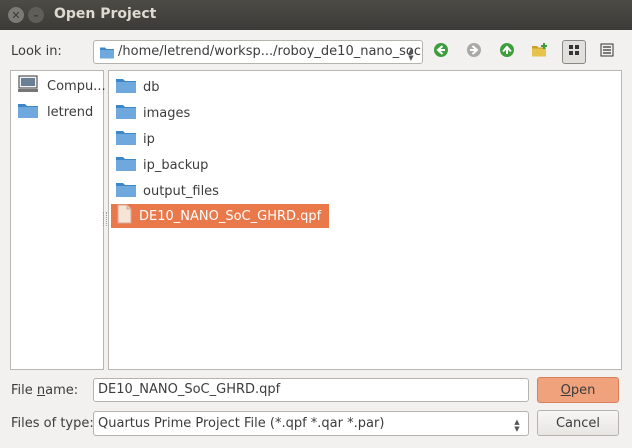 The height and width of the screenshot is (448, 632). I want to click on computer-icon, so click(28, 86).